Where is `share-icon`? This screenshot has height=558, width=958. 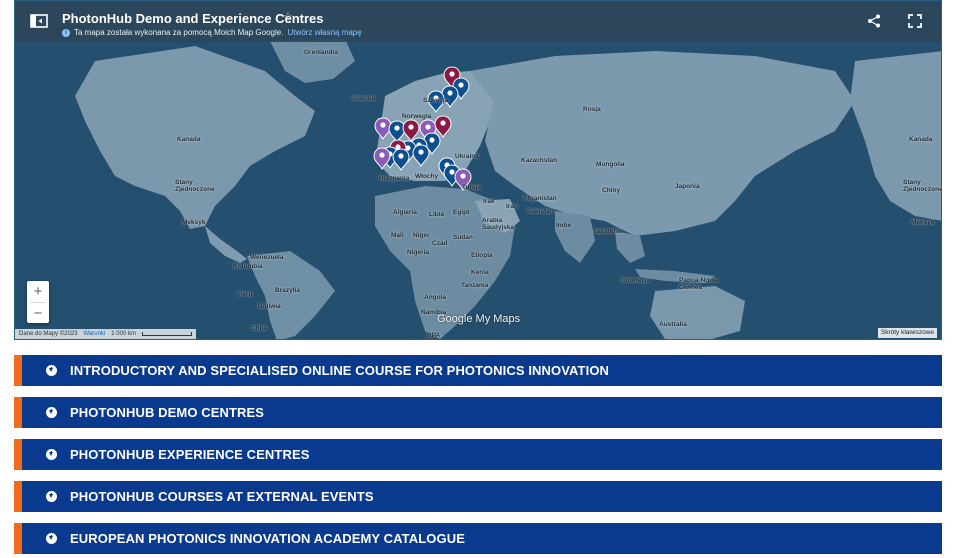
share-icon is located at coordinates (874, 21).